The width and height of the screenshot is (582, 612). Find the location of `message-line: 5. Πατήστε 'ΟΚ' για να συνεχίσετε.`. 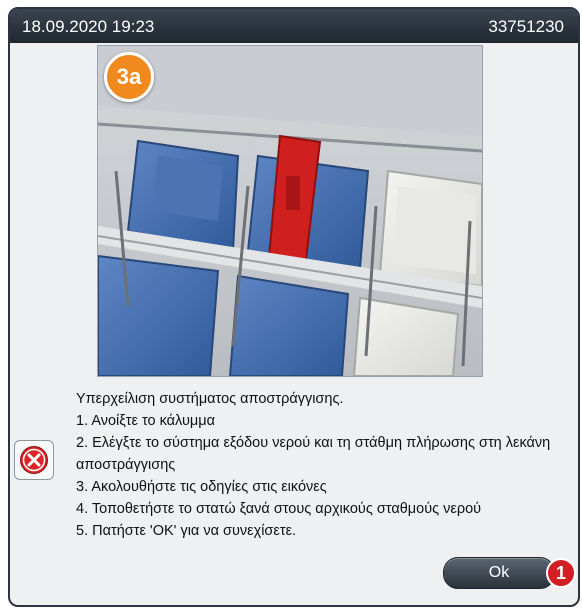

message-line: 5. Πατήστε 'ΟΚ' για να συνεχίσετε. is located at coordinates (186, 531).